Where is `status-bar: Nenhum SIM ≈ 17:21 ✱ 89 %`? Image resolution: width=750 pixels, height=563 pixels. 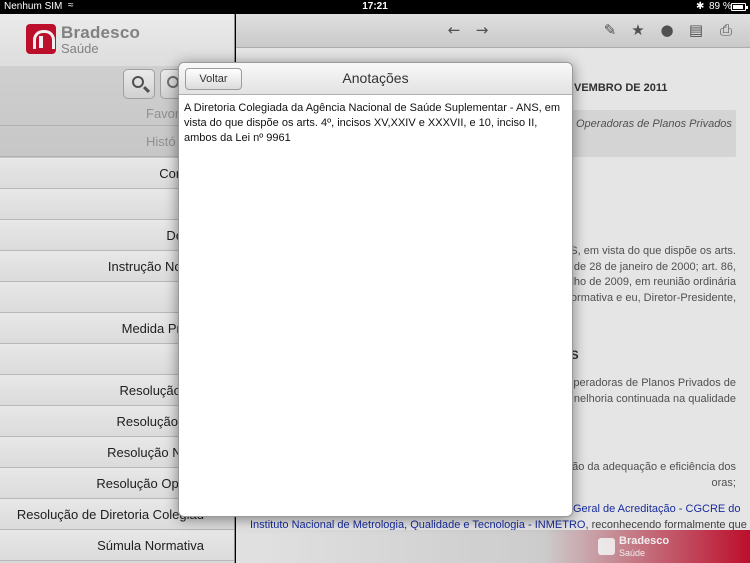
status-bar: Nenhum SIM ≈ 17:21 ✱ 89 % is located at coordinates (375, 7).